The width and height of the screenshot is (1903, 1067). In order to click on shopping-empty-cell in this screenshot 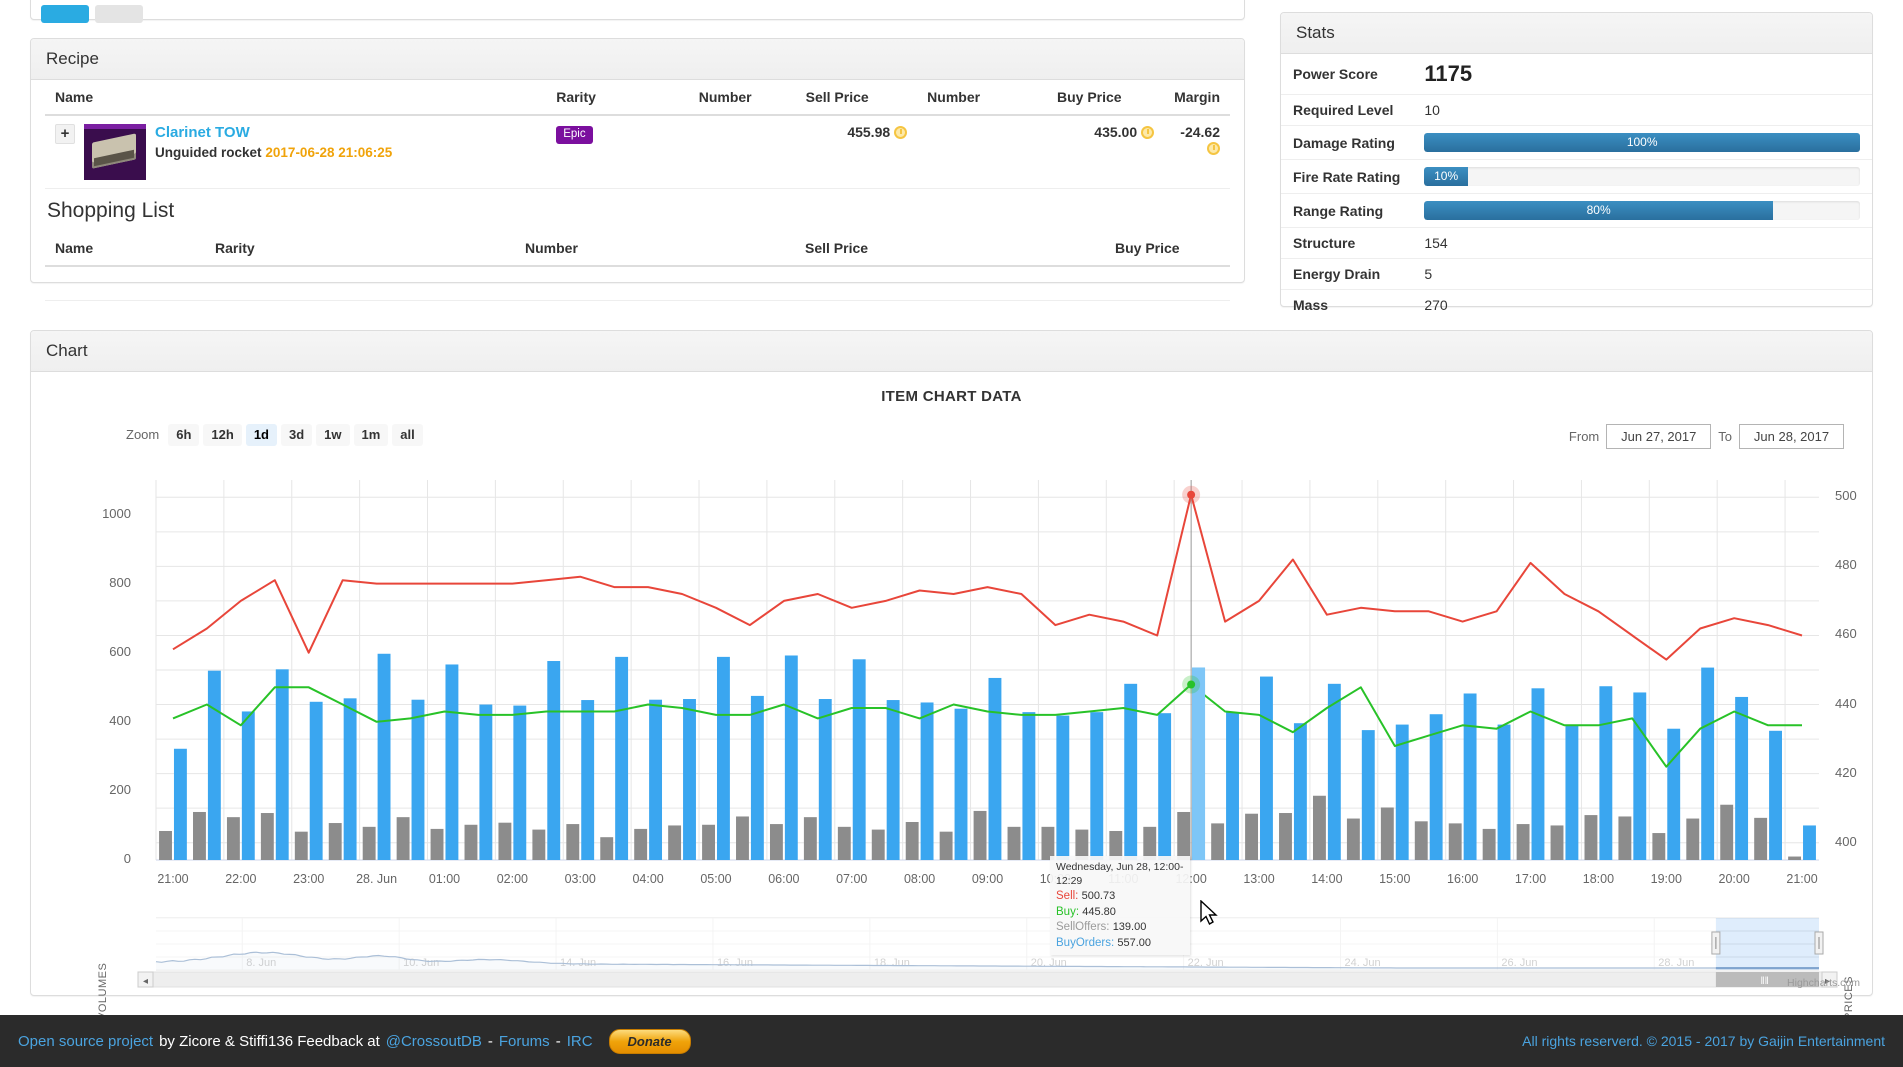, I will do `click(637, 283)`.